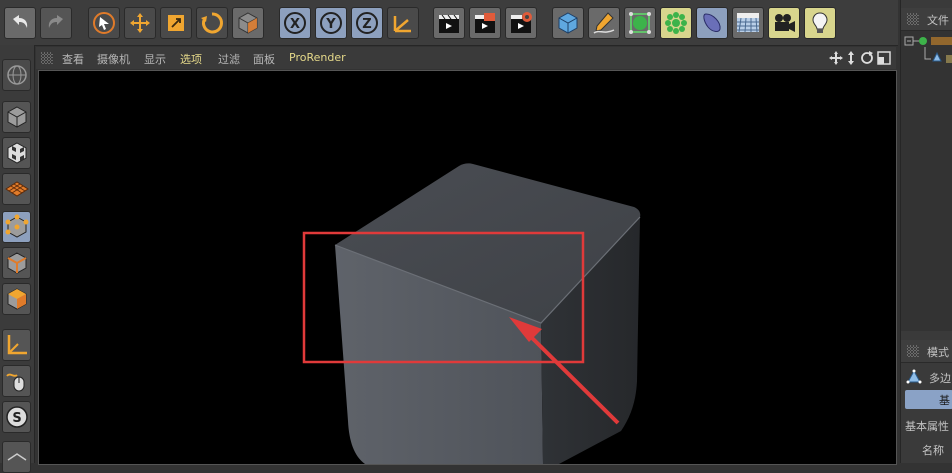 Image resolution: width=952 pixels, height=473 pixels. What do you see at coordinates (944, 400) in the screenshot?
I see `tab-basic-label: 基` at bounding box center [944, 400].